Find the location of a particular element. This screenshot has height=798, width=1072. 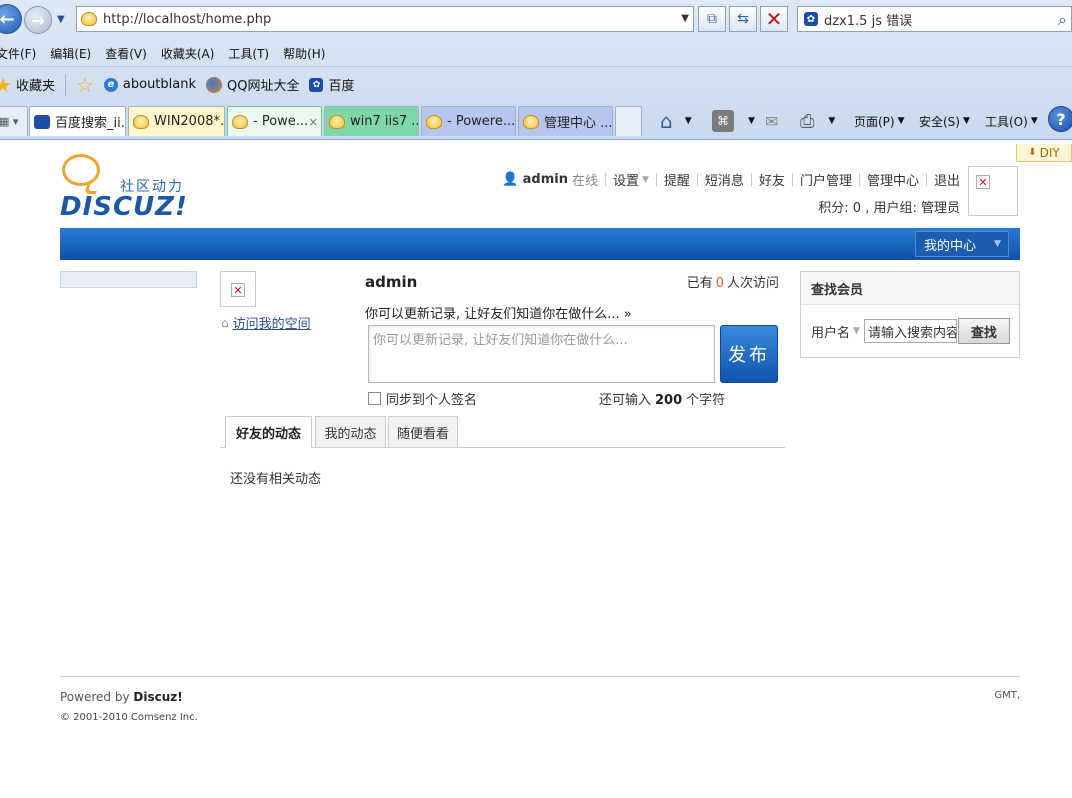

menu-view: 查看(V) is located at coordinates (126, 53).